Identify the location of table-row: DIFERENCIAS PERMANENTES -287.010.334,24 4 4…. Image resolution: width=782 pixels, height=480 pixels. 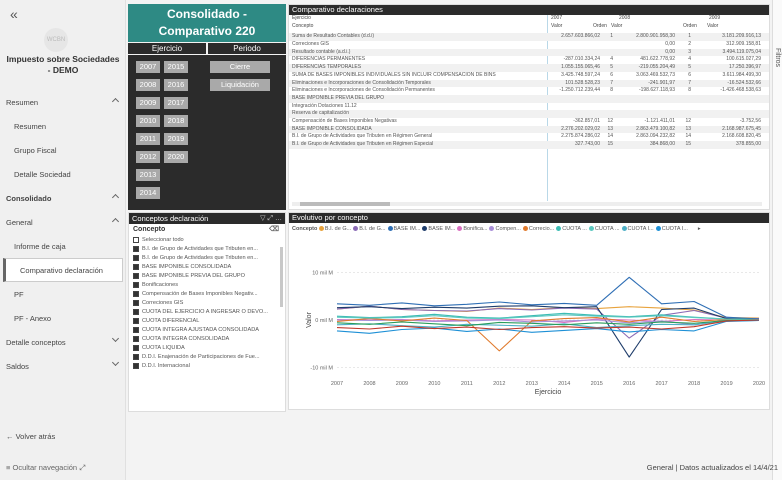
(529, 60).